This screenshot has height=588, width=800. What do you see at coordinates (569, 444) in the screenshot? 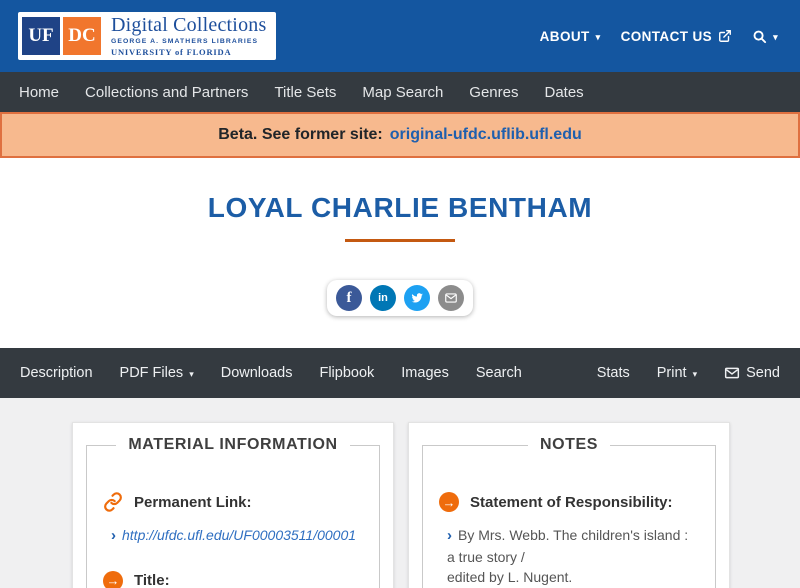
I see `notes-heading: NOTES` at bounding box center [569, 444].